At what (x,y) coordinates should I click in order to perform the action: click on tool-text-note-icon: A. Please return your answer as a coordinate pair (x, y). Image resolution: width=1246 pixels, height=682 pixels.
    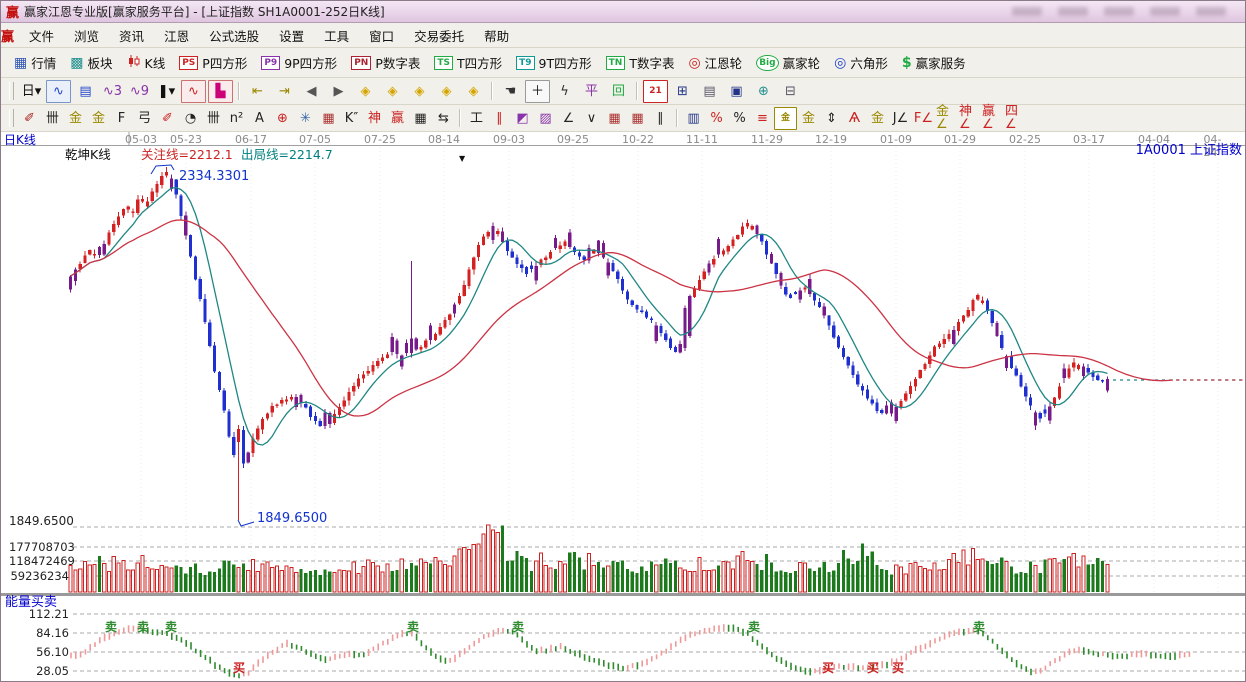
    Looking at the image, I should click on (259, 118).